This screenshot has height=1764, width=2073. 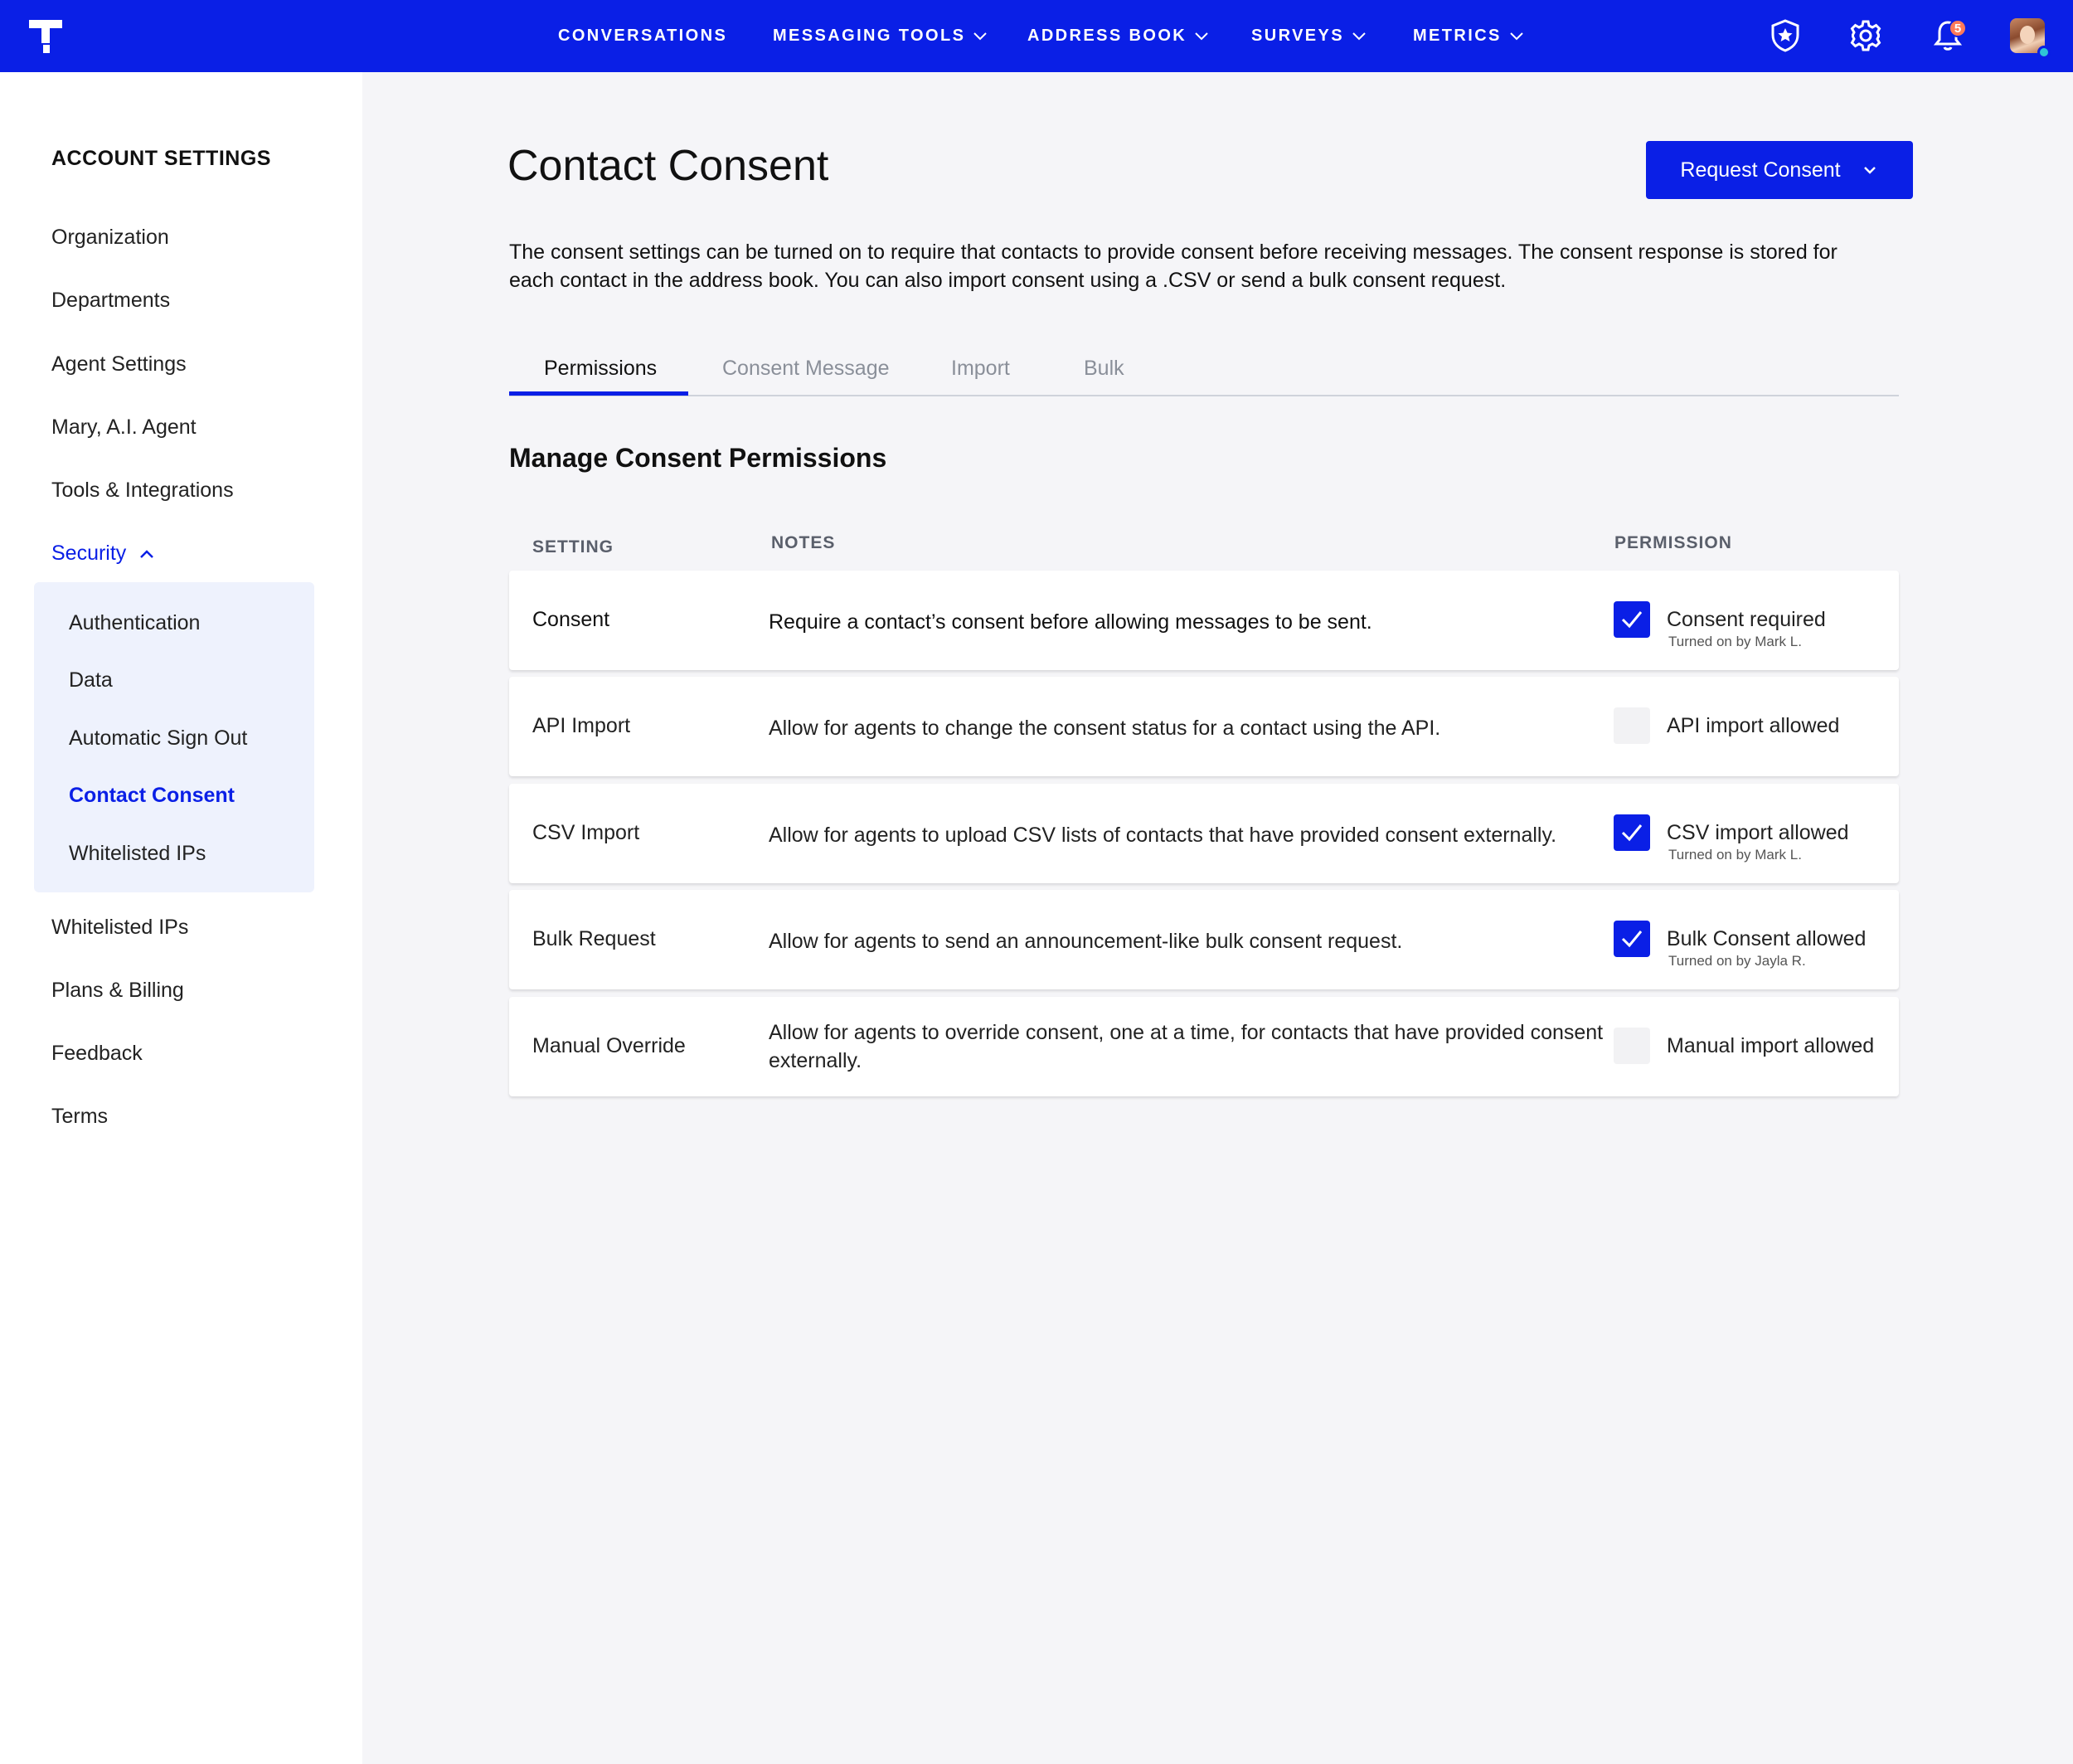 I want to click on nav-address-book: ADDRESS BOOK, so click(x=1118, y=36).